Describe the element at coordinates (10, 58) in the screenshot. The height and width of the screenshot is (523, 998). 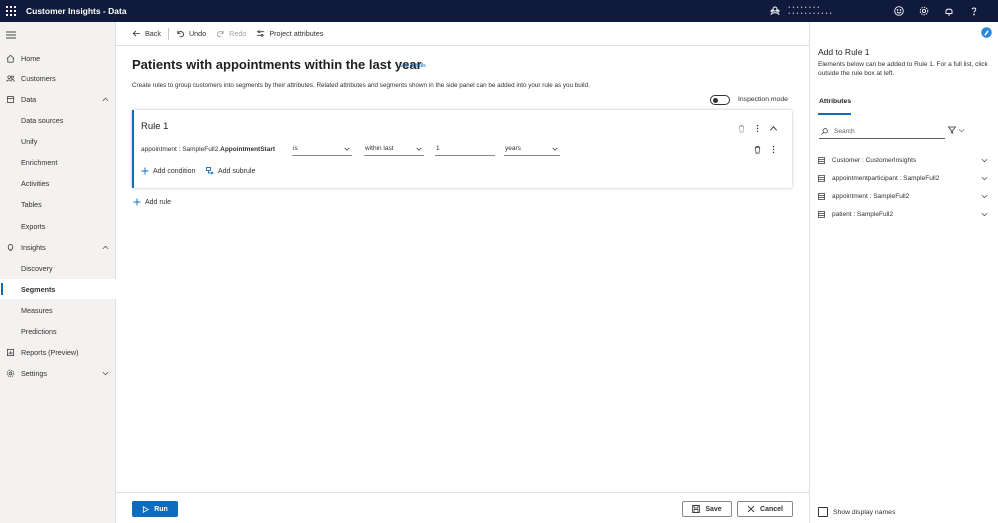
I see `home-icon` at that location.